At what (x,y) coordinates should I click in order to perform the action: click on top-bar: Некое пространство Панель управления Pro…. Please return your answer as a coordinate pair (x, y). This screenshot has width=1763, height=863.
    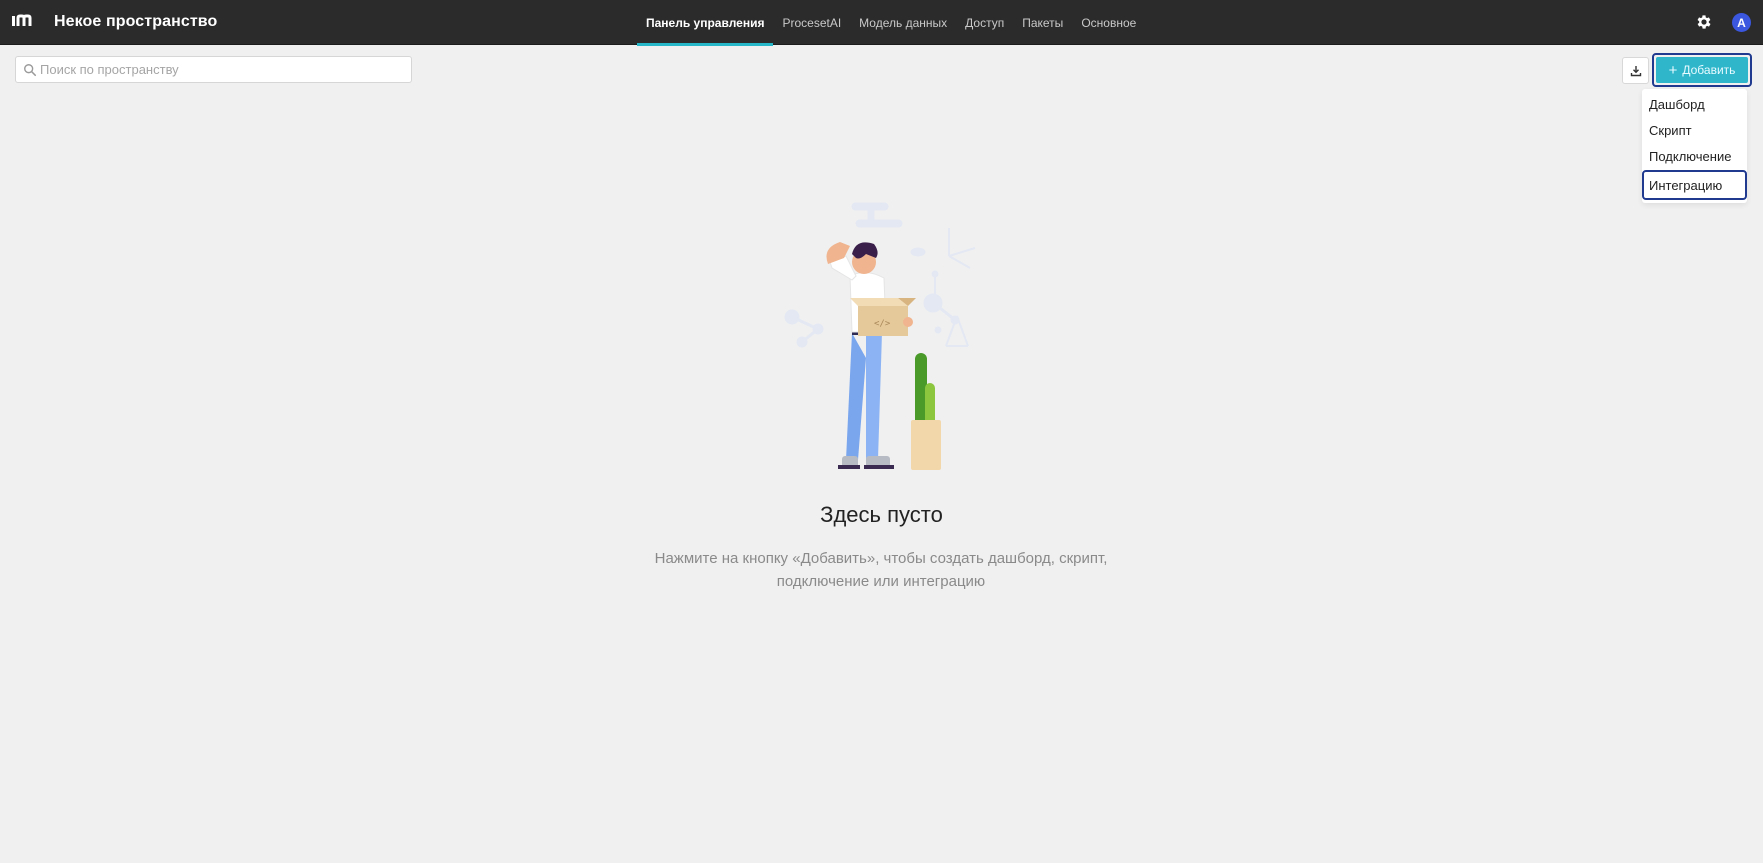
    Looking at the image, I should click on (881, 23).